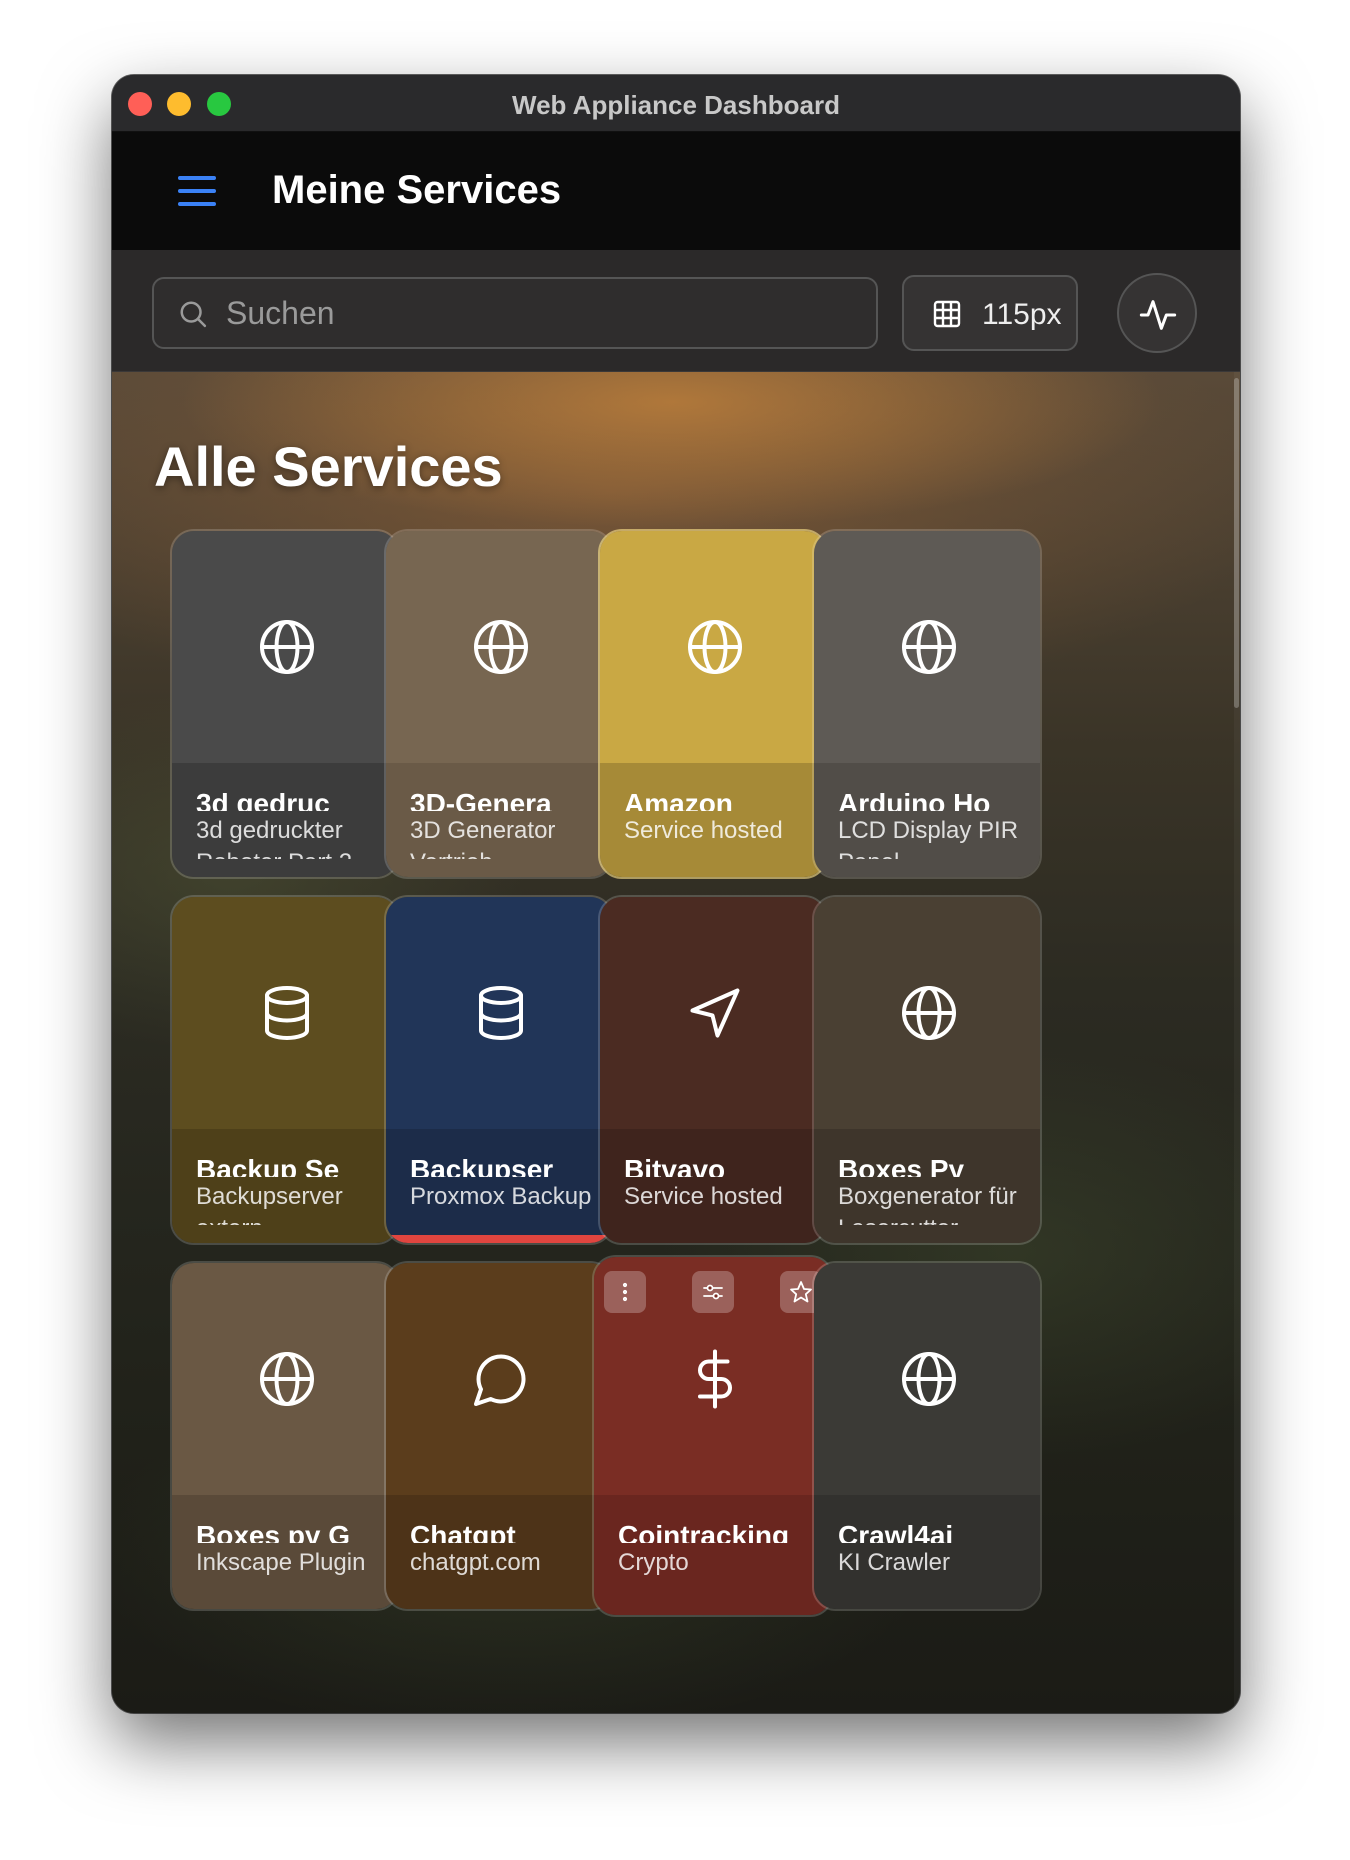  Describe the element at coordinates (193, 314) in the screenshot. I see `search-icon` at that location.